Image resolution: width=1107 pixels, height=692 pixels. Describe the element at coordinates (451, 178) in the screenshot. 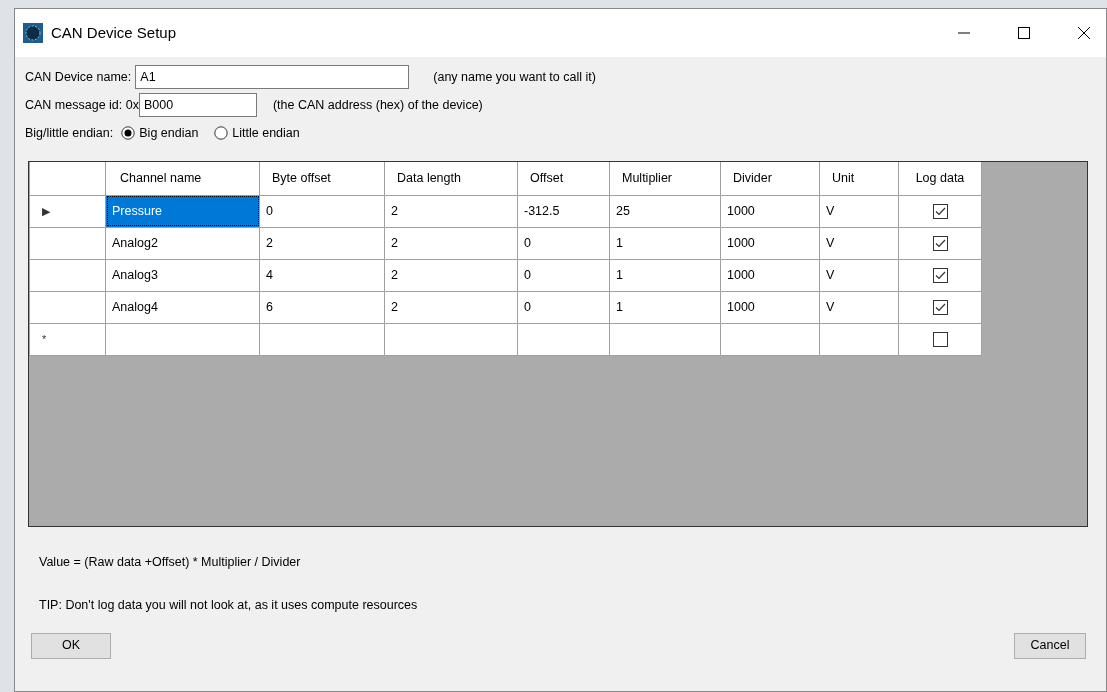

I see `column-header: Data length` at that location.